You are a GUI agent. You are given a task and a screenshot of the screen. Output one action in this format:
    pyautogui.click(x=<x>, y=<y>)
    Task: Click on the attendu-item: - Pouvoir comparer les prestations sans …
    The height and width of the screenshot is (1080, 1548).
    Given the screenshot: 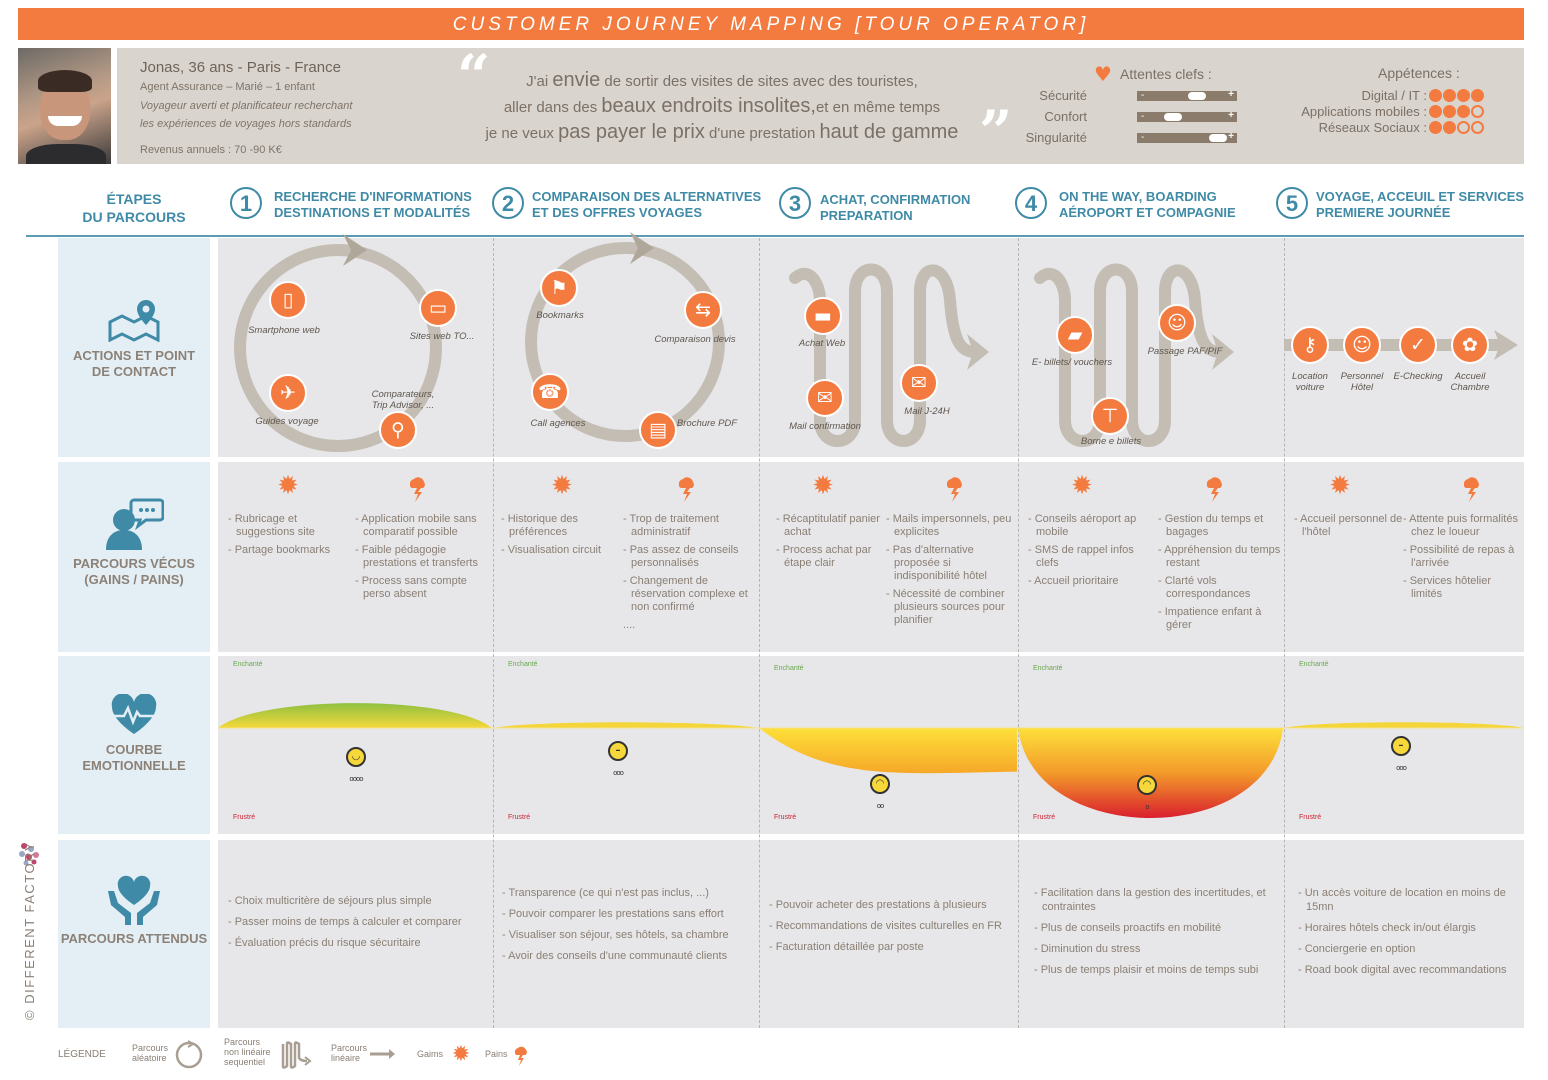 What is the action you would take?
    pyautogui.click(x=613, y=914)
    